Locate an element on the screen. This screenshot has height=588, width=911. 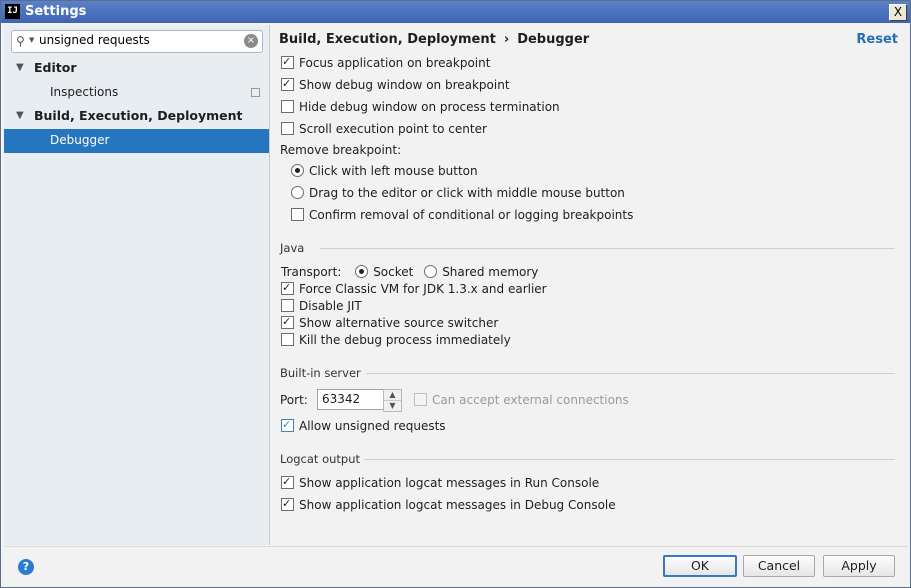
dialog-footer: ? OK Cancel Apply is located at coordinates (456, 566).